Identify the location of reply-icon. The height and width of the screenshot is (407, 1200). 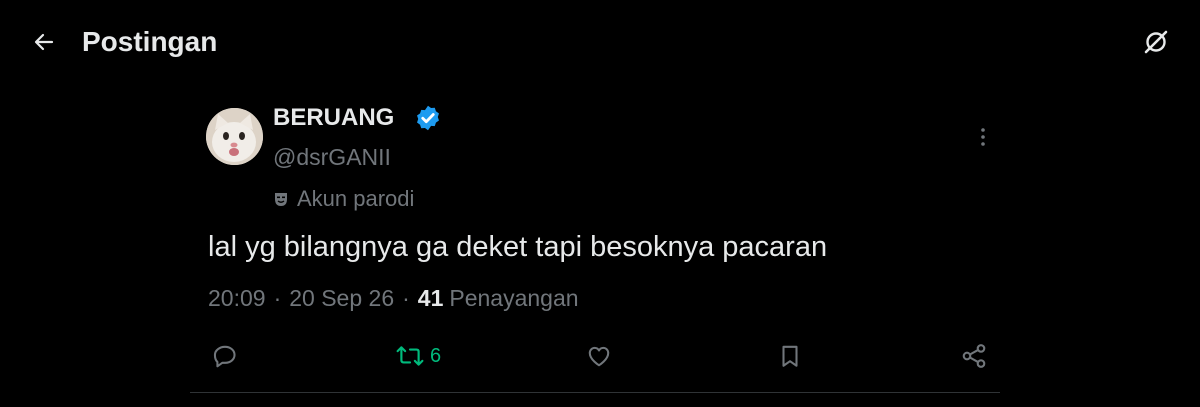
(225, 356).